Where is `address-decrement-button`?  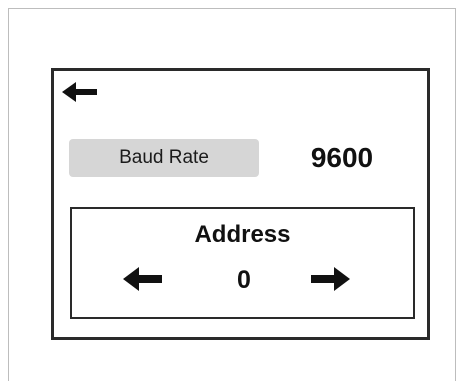
address-decrement-button is located at coordinates (143, 279).